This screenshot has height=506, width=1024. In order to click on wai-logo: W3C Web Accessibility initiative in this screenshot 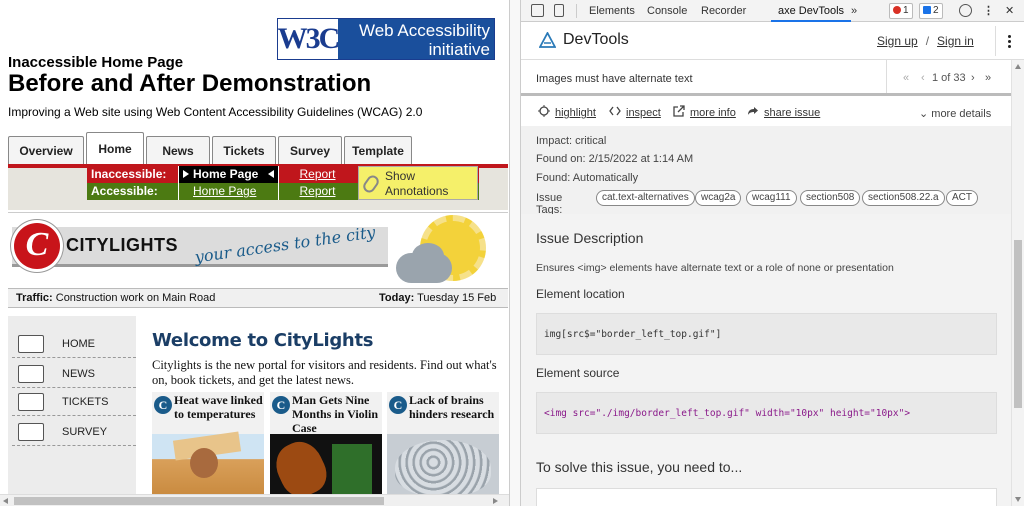, I will do `click(386, 39)`.